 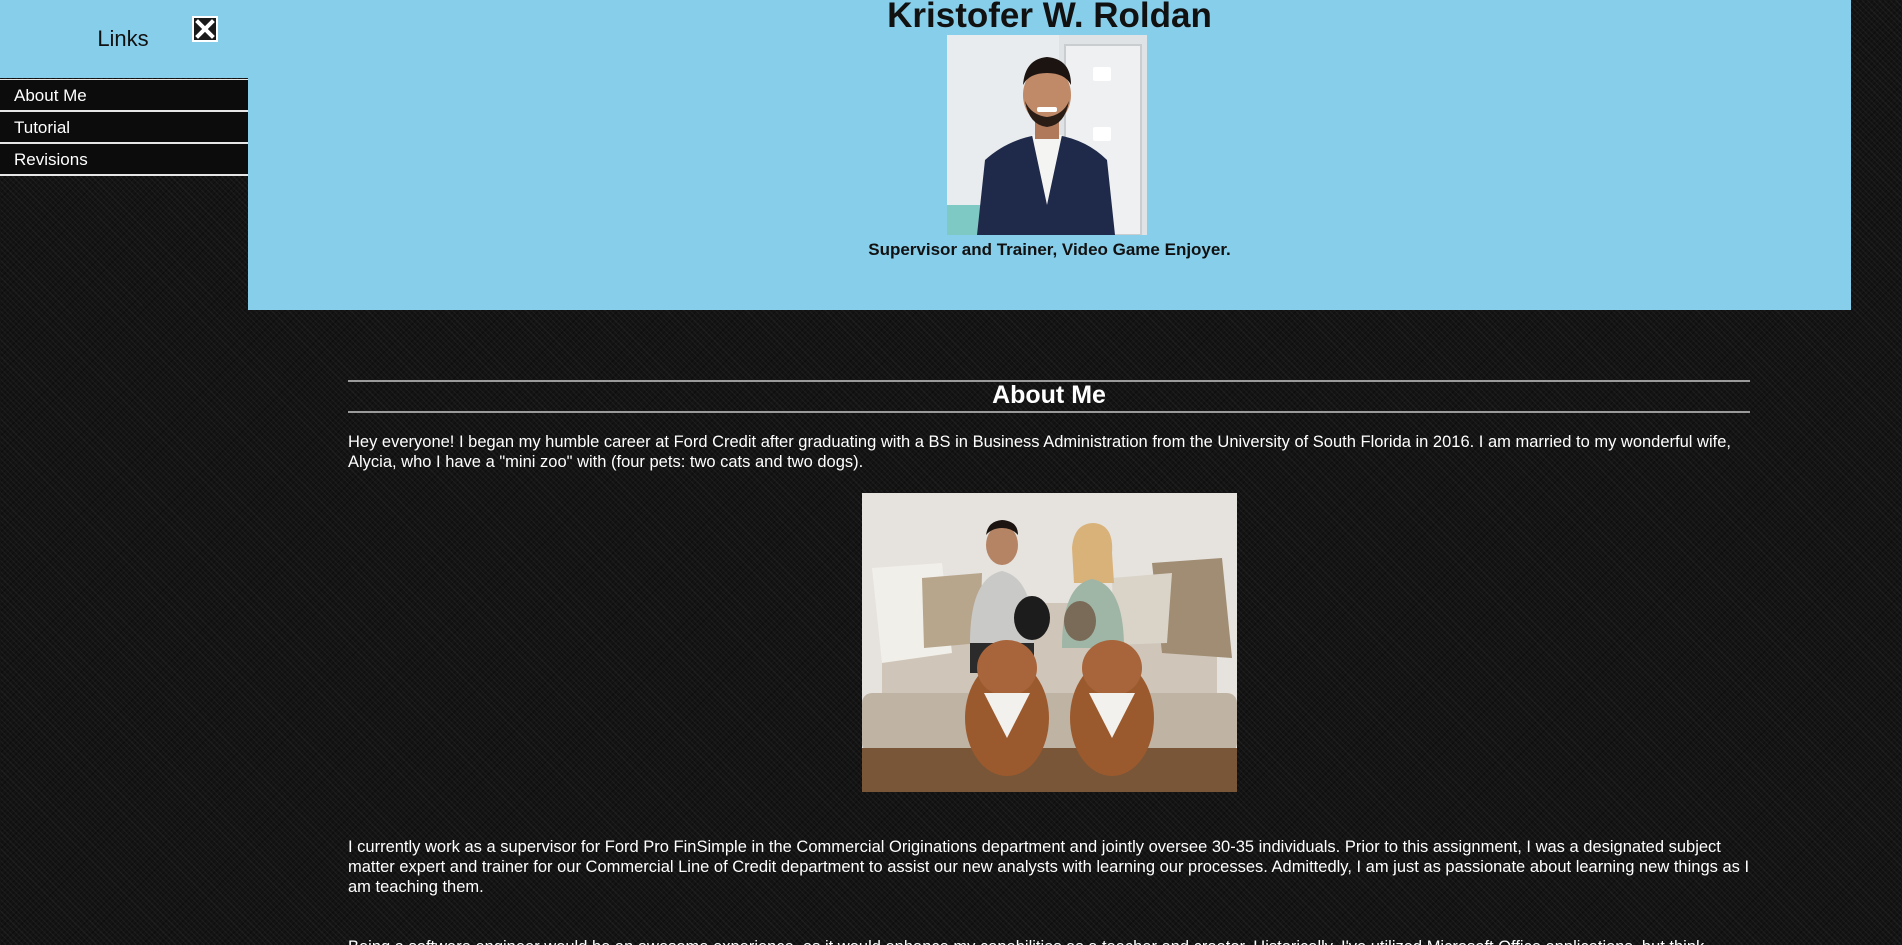 What do you see at coordinates (124, 39) in the screenshot?
I see `sidebar-header: Links` at bounding box center [124, 39].